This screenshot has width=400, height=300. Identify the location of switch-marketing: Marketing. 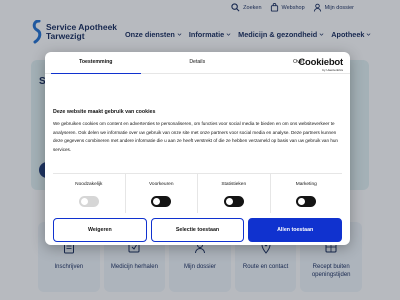
(307, 193).